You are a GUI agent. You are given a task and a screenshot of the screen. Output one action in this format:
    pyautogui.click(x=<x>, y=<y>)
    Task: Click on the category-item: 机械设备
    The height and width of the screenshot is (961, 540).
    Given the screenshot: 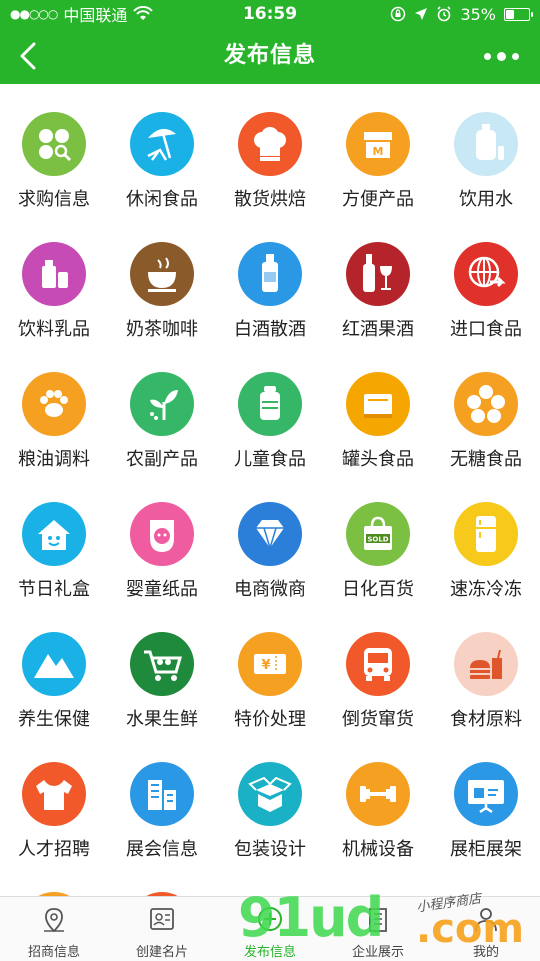 What is the action you would take?
    pyautogui.click(x=378, y=799)
    